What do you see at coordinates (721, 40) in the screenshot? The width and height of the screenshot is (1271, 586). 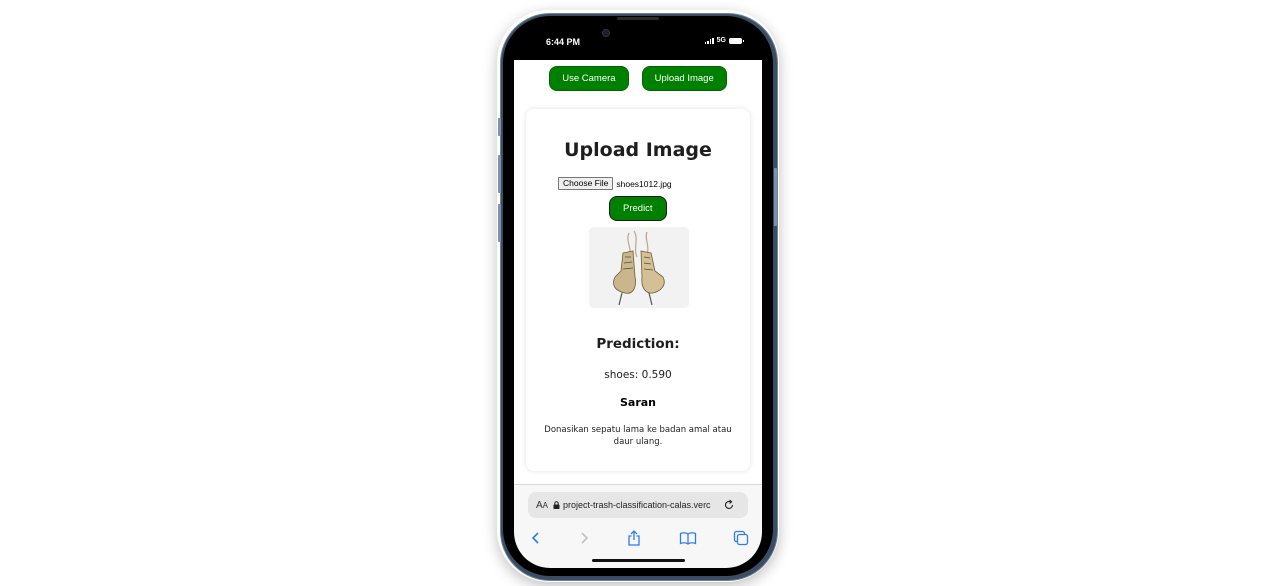 I see `network-label: 5G` at bounding box center [721, 40].